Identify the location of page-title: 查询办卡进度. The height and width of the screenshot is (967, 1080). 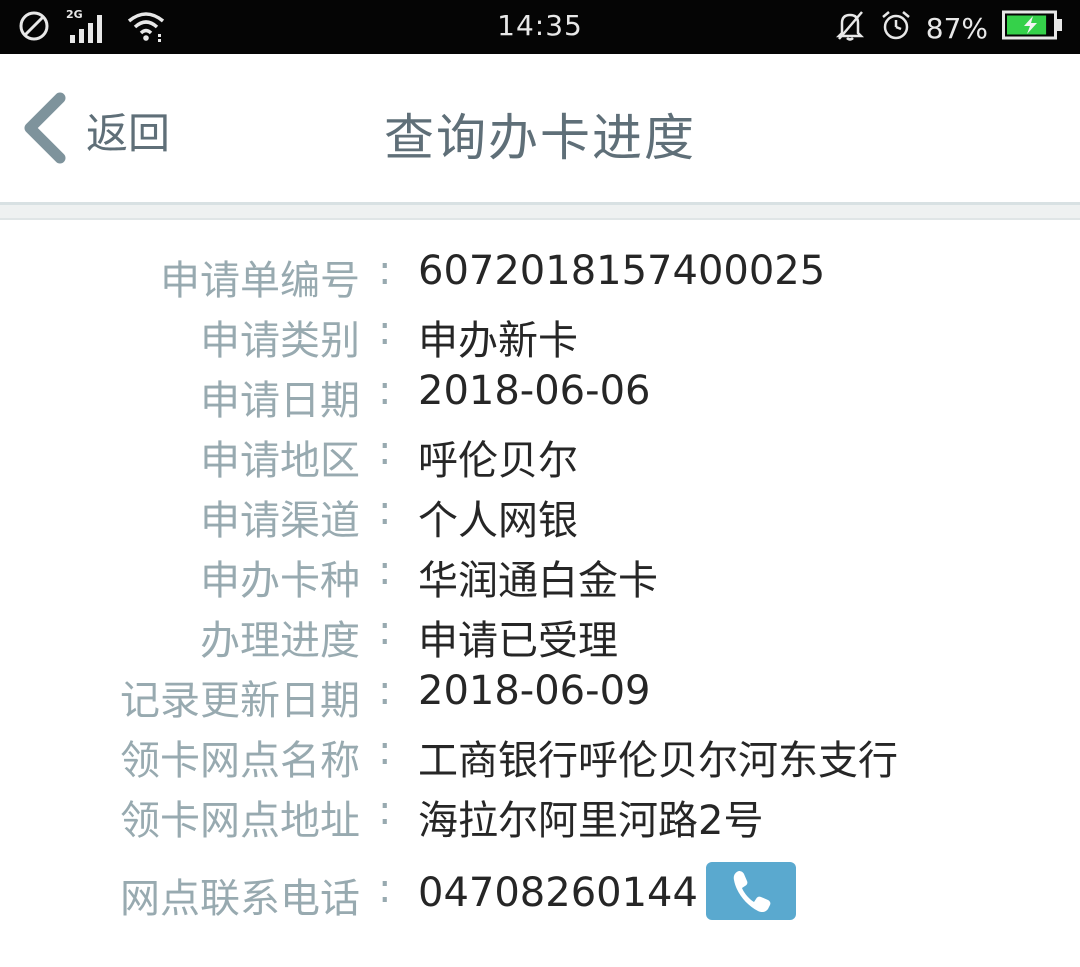
(540, 138).